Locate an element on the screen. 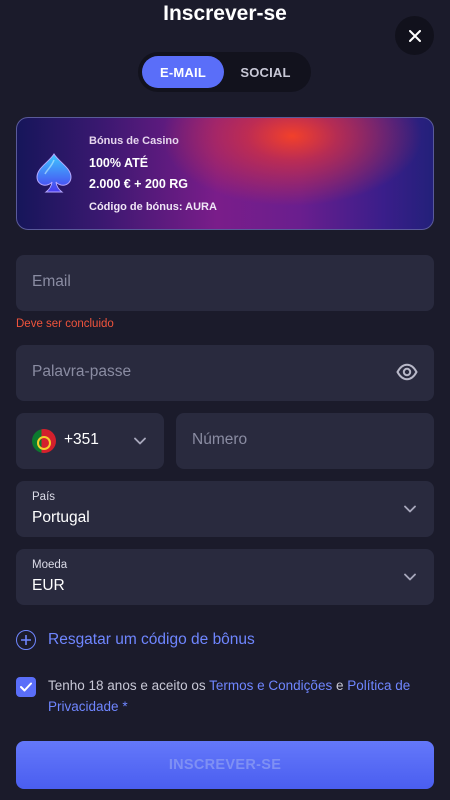 The height and width of the screenshot is (800, 450). tab-social: SOCIAL is located at coordinates (265, 72).